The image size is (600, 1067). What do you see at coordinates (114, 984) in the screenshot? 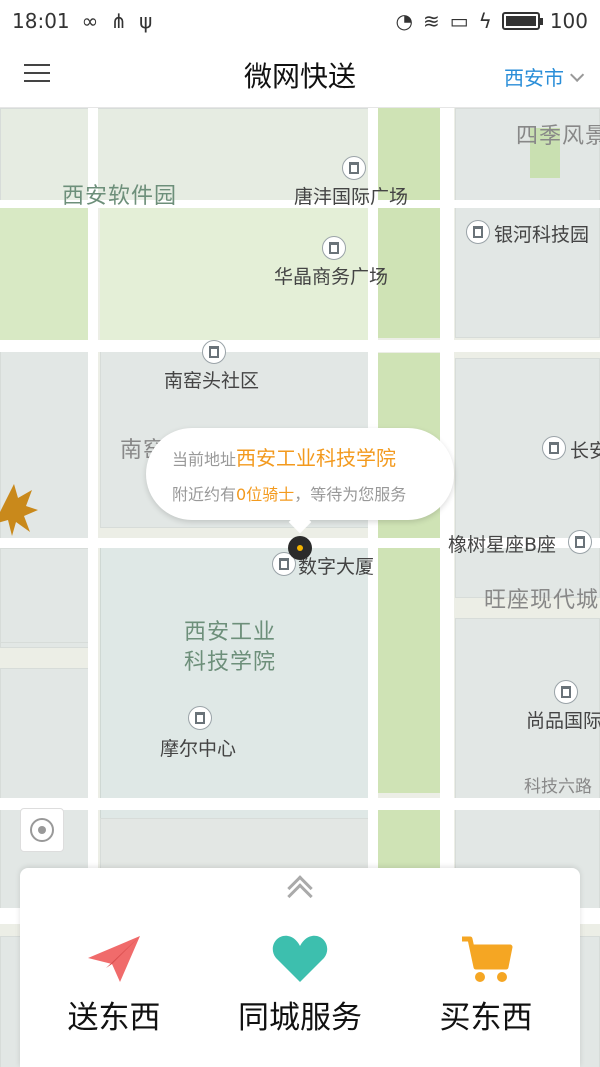
I see `send-service-button: 送东西` at bounding box center [114, 984].